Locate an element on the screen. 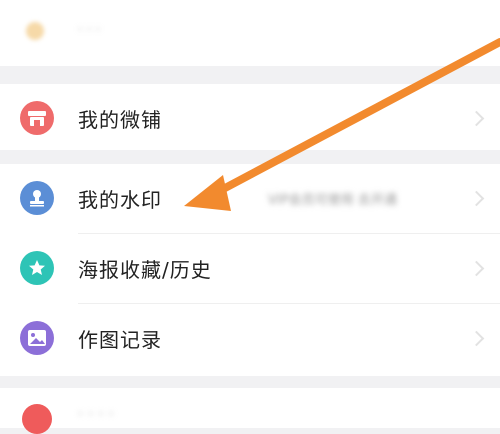  stamp-icon is located at coordinates (37, 198).